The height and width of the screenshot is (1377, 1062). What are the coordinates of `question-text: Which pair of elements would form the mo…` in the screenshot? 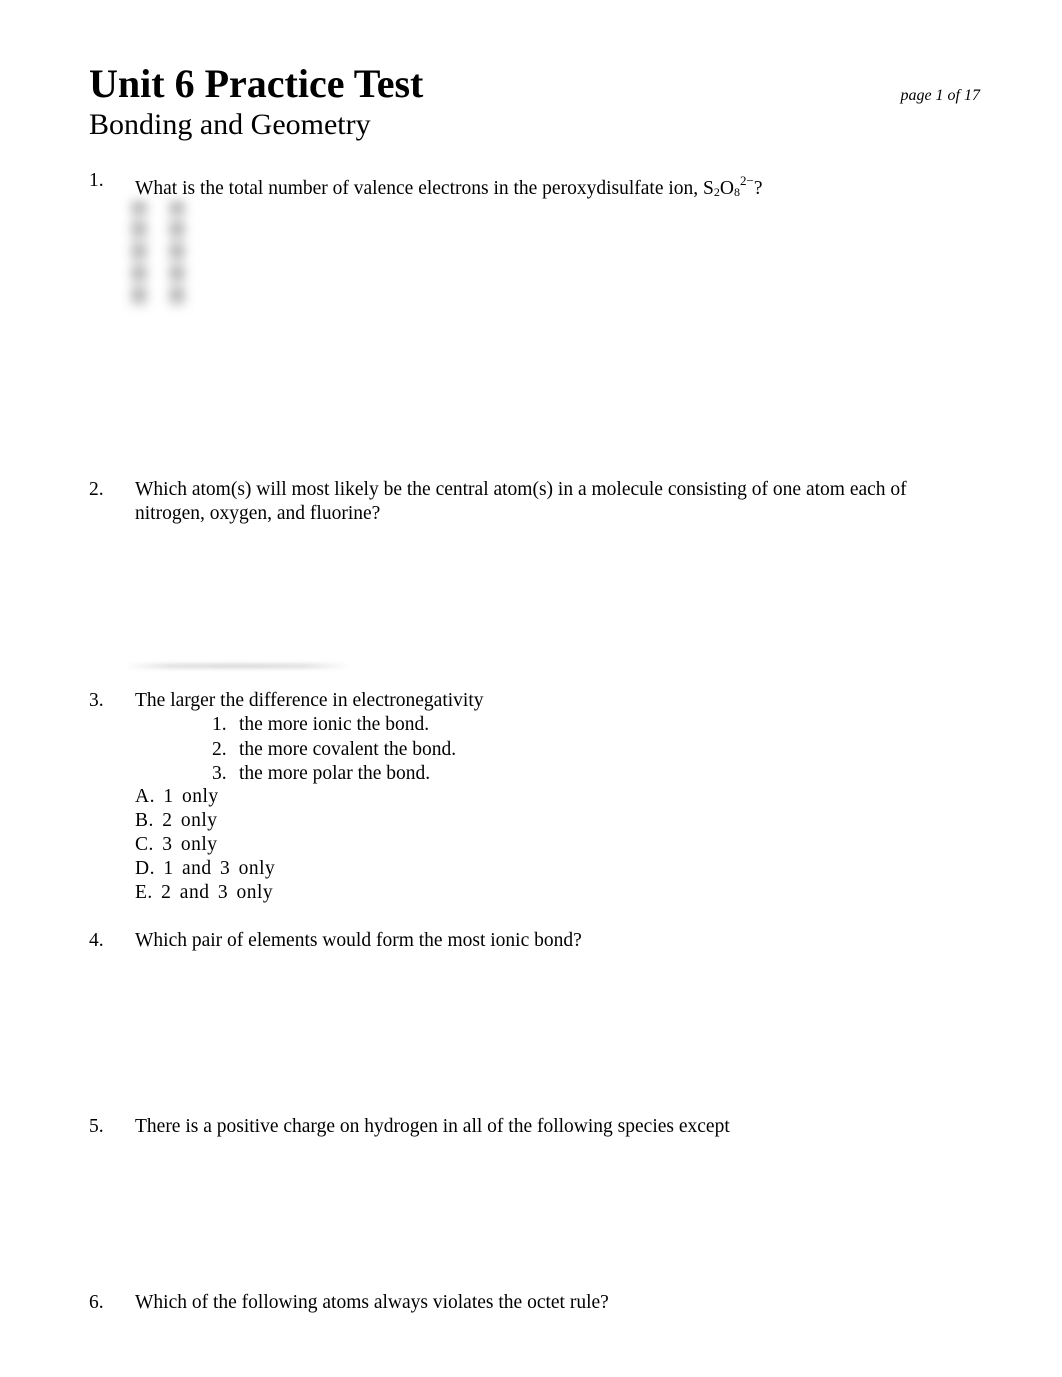 It's located at (358, 940).